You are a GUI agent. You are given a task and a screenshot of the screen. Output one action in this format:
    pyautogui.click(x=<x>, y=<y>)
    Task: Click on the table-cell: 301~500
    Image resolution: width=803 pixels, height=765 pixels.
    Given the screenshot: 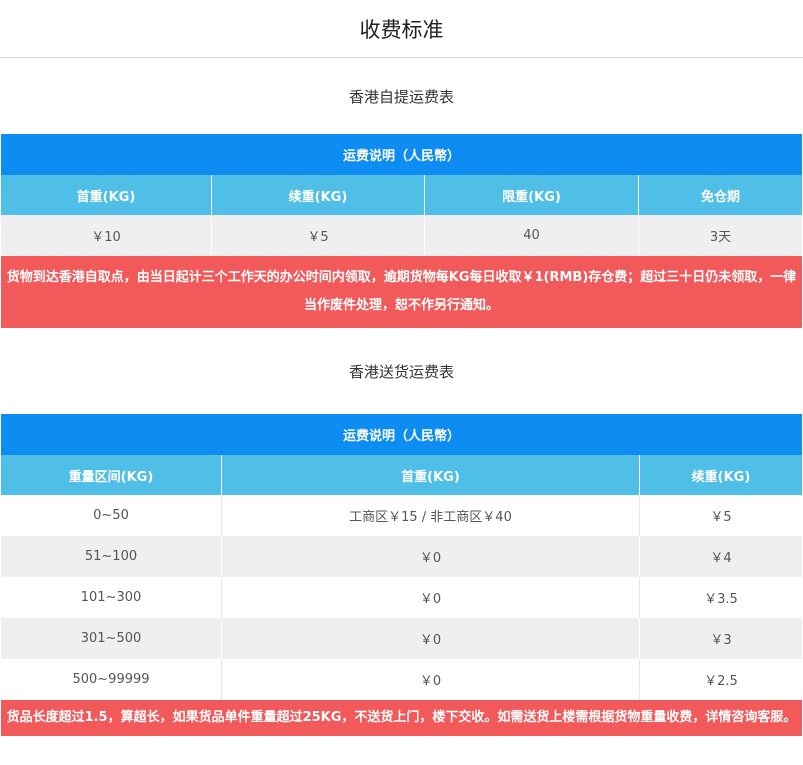 What is the action you would take?
    pyautogui.click(x=111, y=638)
    